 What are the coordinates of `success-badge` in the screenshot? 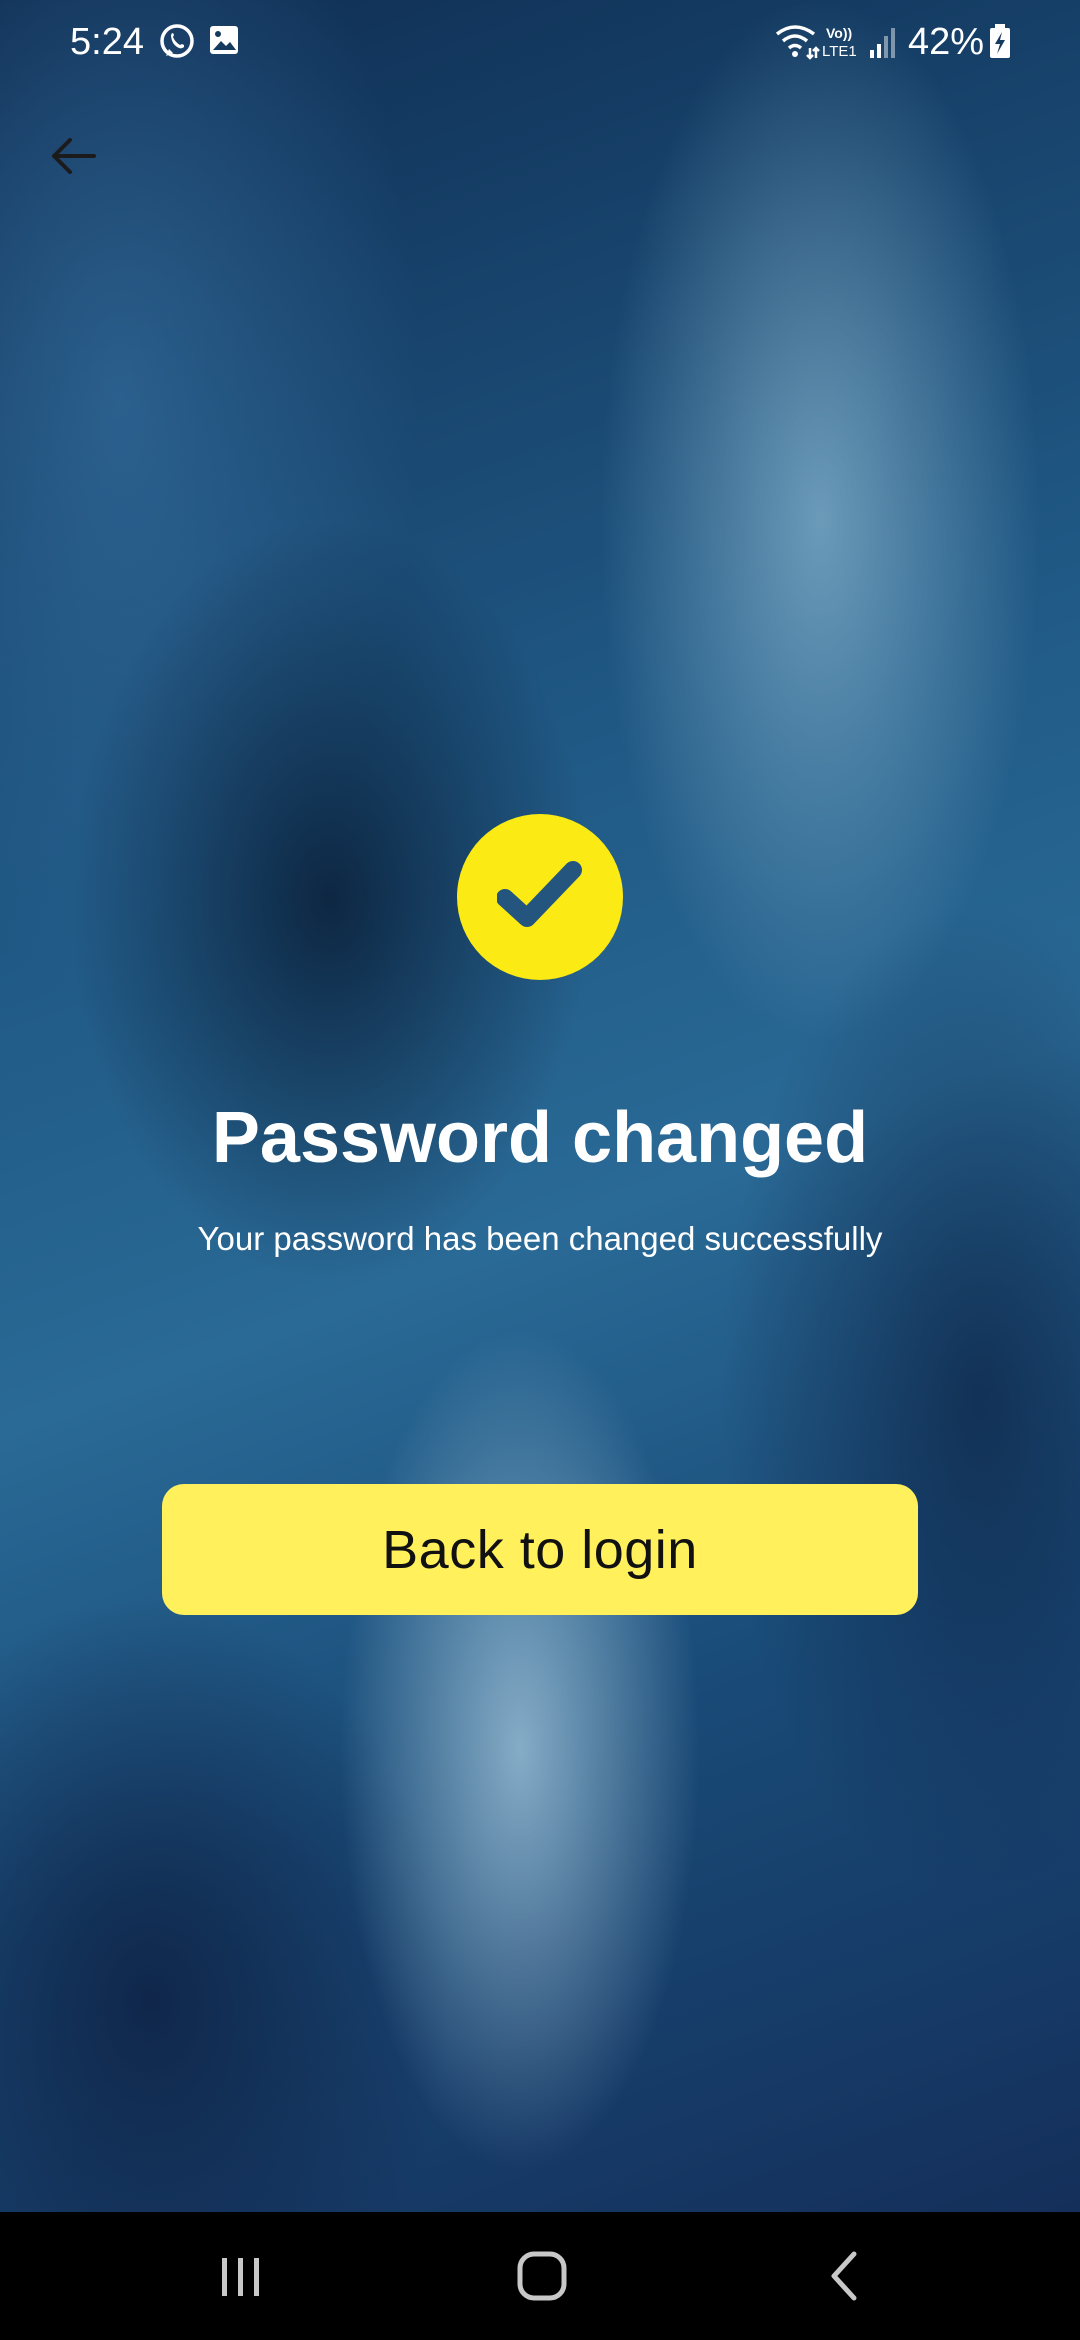 It's located at (540, 897).